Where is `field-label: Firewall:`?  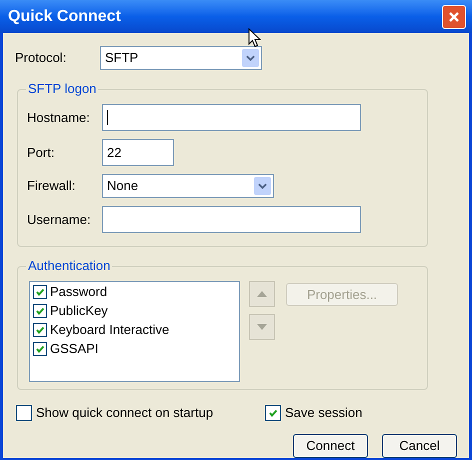 field-label: Firewall: is located at coordinates (51, 186).